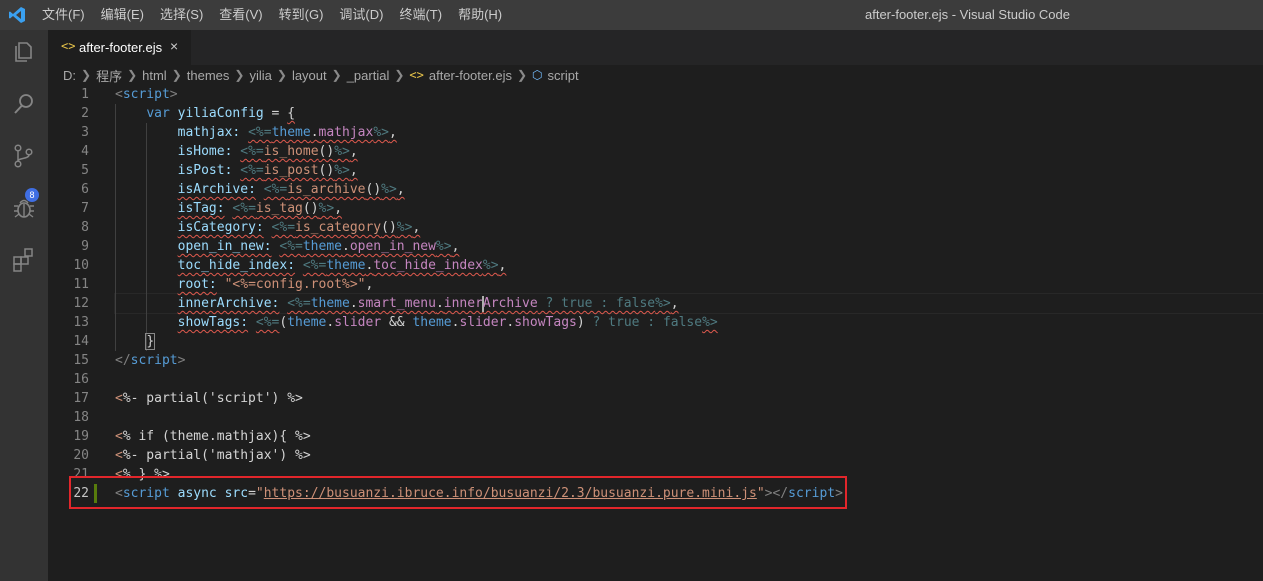  I want to click on line-number: 5, so click(85, 170).